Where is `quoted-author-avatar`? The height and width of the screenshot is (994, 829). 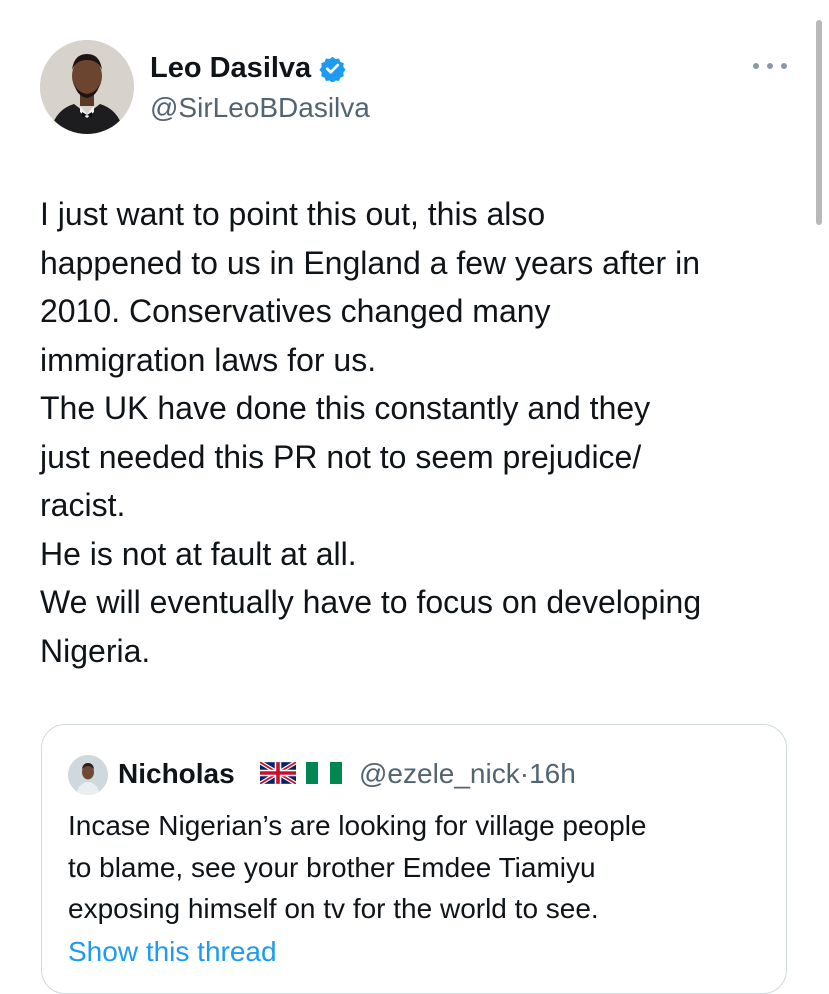
quoted-author-avatar is located at coordinates (88, 775).